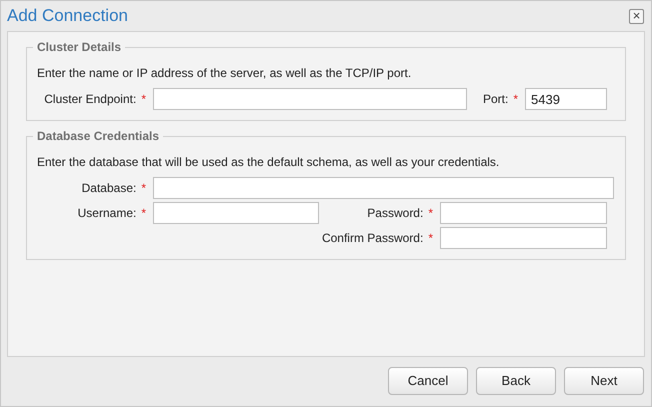 This screenshot has height=407, width=652. Describe the element at coordinates (67, 16) in the screenshot. I see `window-title: Add Connection` at that location.